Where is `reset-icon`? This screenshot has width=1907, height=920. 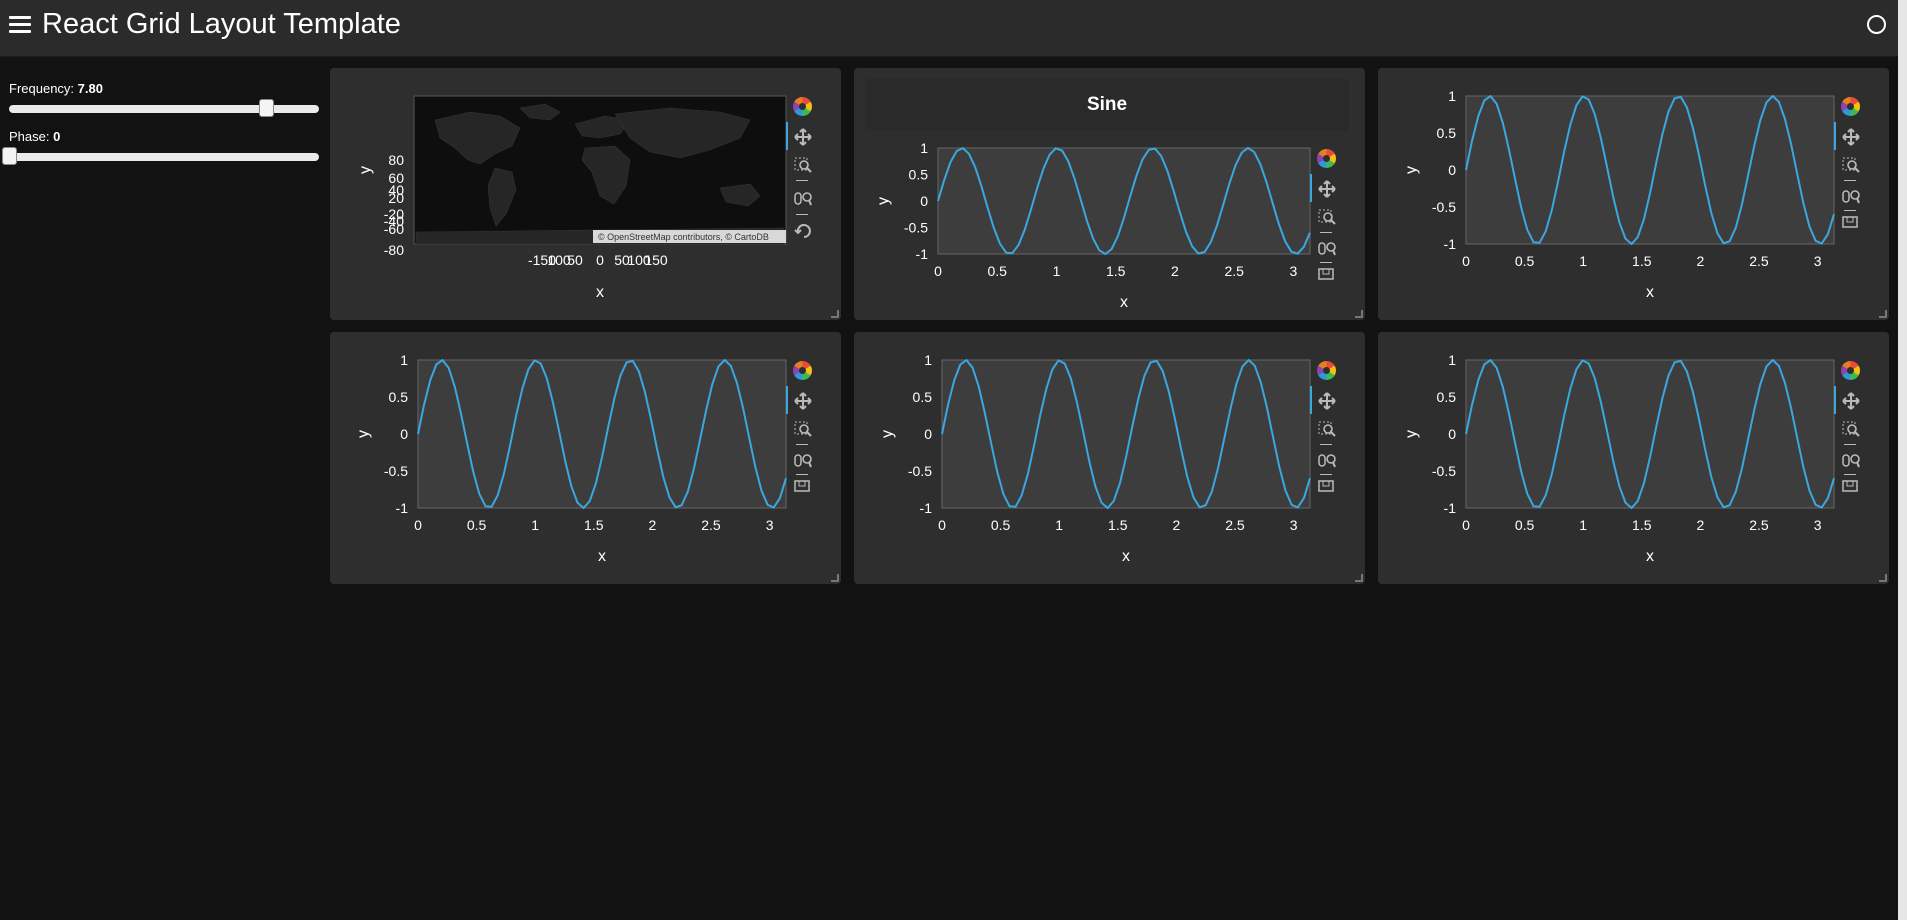 reset-icon is located at coordinates (803, 231).